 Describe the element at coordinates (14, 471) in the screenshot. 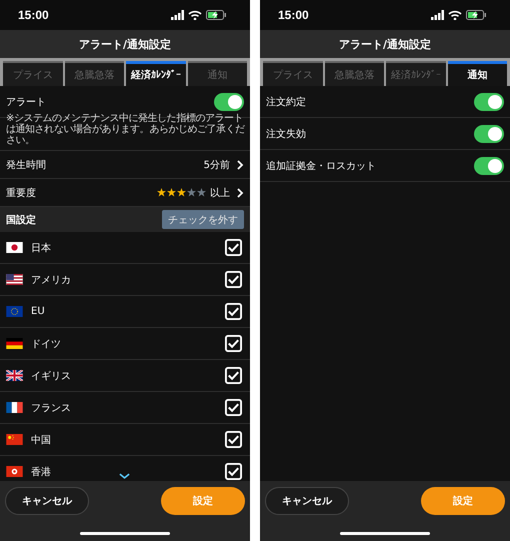

I see `hong-kong-flag-icon` at that location.